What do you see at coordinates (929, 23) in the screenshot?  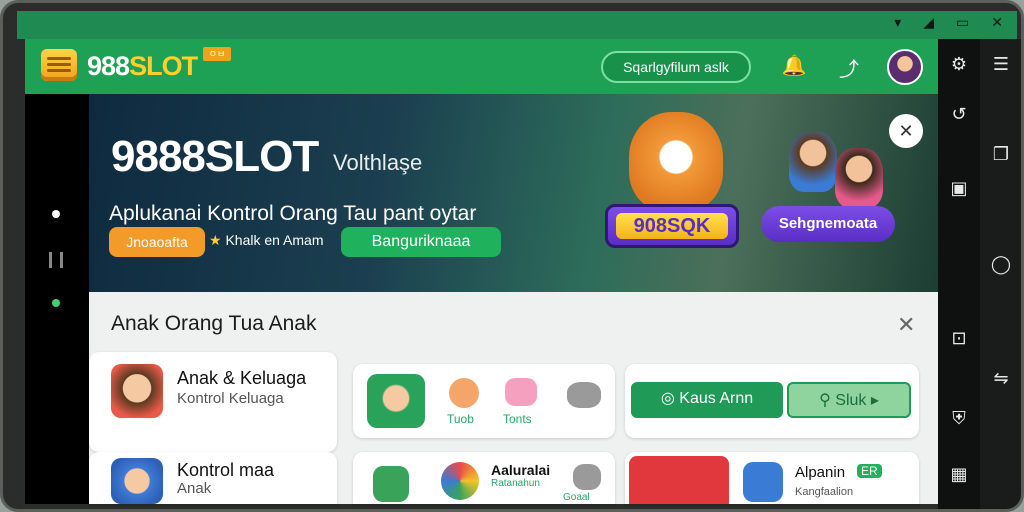 I see `signal-icon: ◢` at bounding box center [929, 23].